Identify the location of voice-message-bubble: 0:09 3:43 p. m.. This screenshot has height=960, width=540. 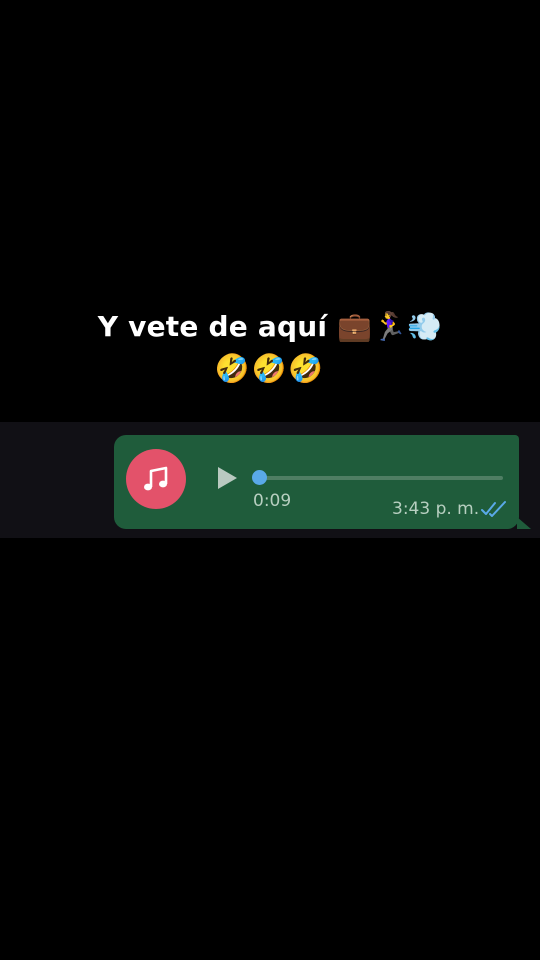
(322, 482).